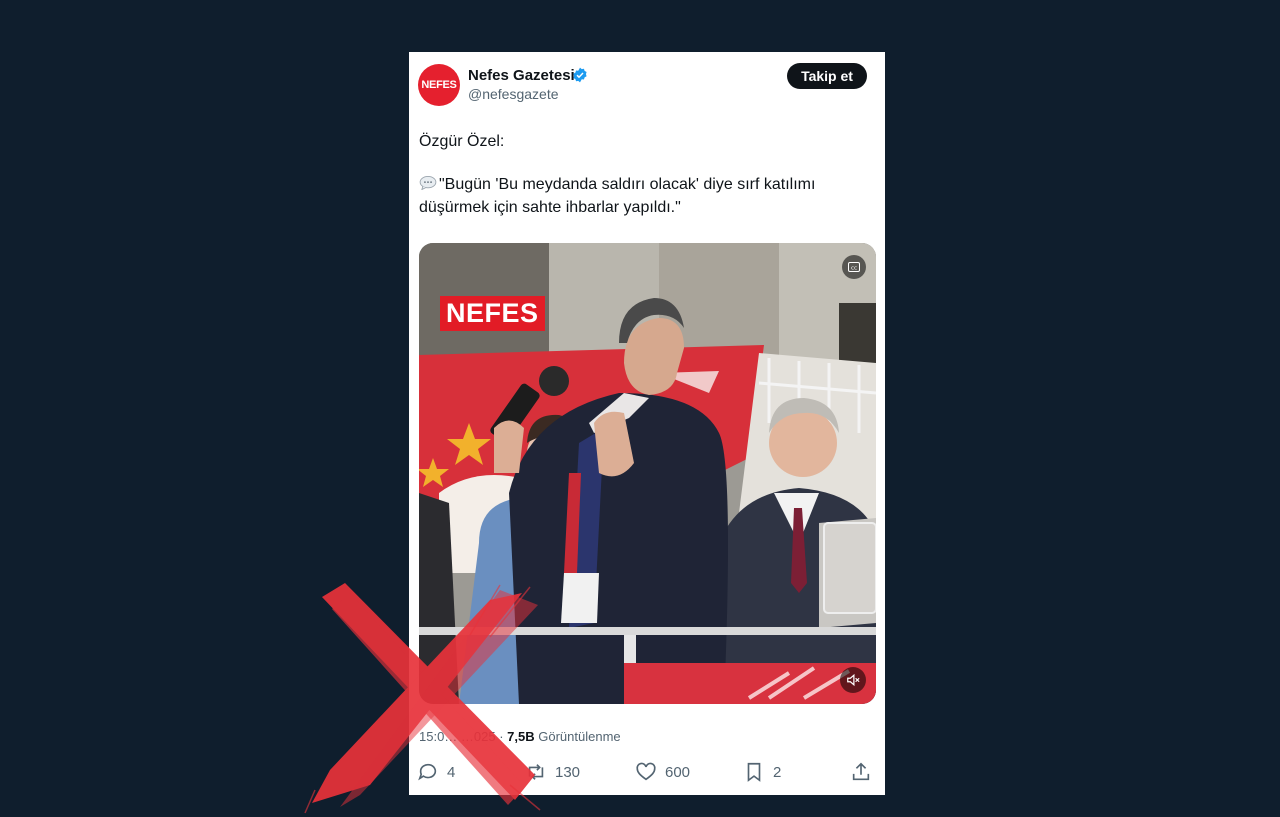 The height and width of the screenshot is (817, 1280). I want to click on nefes-watermark-logo: NEFES, so click(492, 313).